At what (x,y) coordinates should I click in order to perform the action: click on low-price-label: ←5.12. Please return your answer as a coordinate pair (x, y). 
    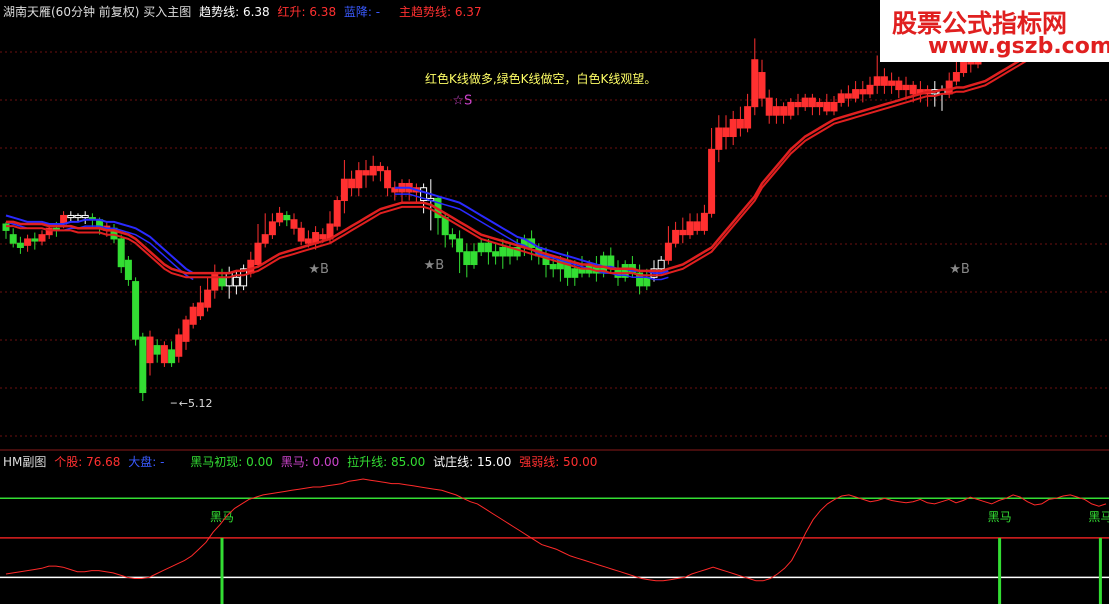
    Looking at the image, I should click on (196, 403).